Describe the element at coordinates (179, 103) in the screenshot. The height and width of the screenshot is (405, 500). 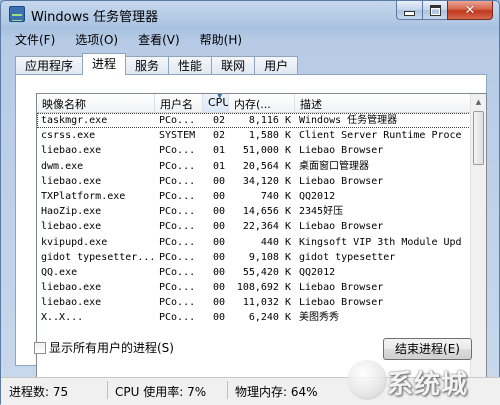
I see `column-header-user-name: 用户名` at that location.